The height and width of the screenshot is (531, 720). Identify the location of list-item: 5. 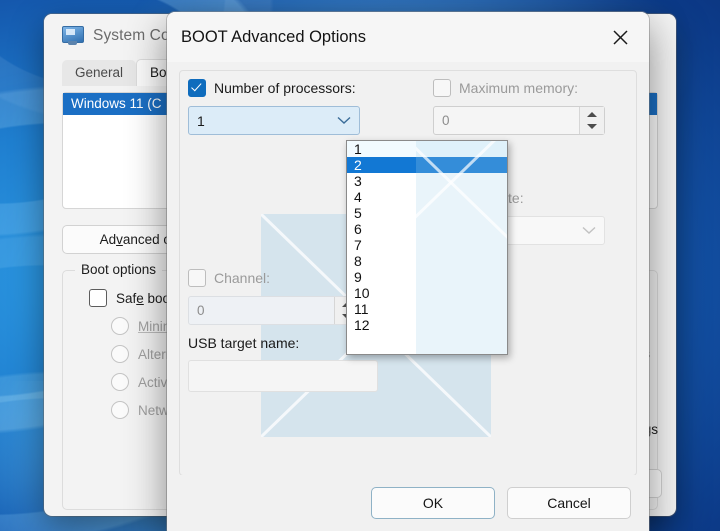
(427, 213).